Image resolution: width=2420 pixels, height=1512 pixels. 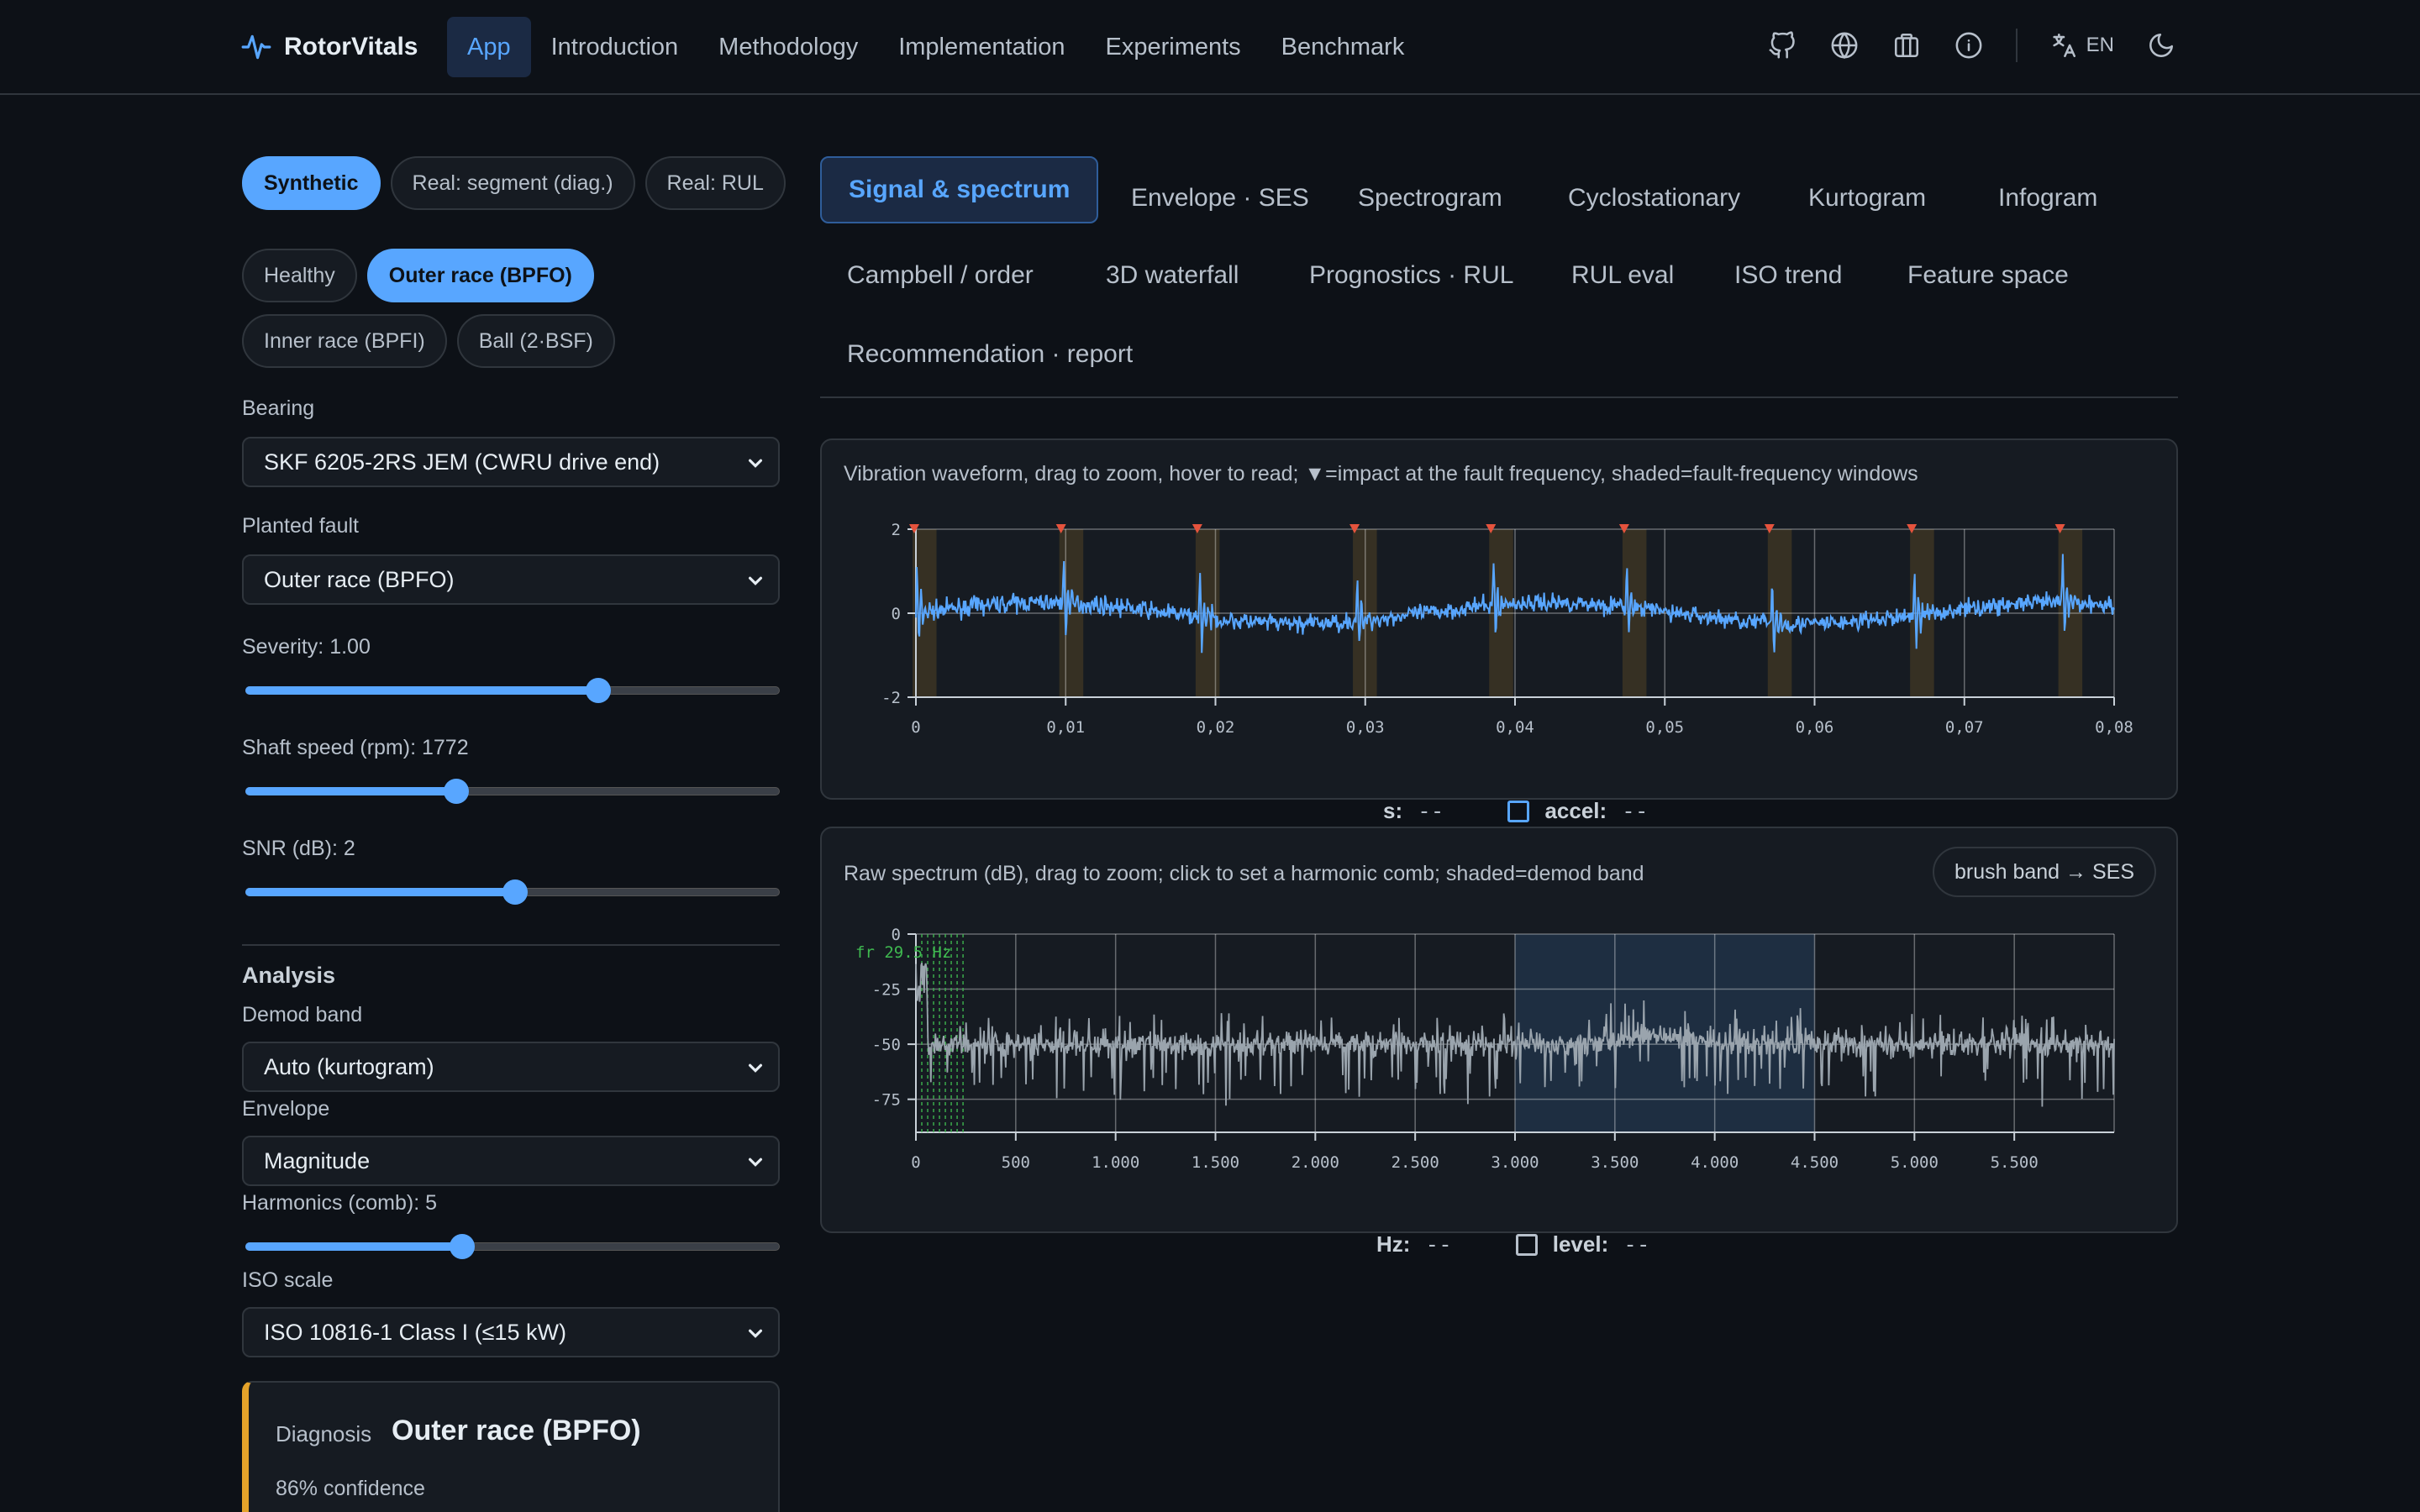 What do you see at coordinates (1615, 1162) in the screenshot?
I see `x-tick-label: 3.500` at bounding box center [1615, 1162].